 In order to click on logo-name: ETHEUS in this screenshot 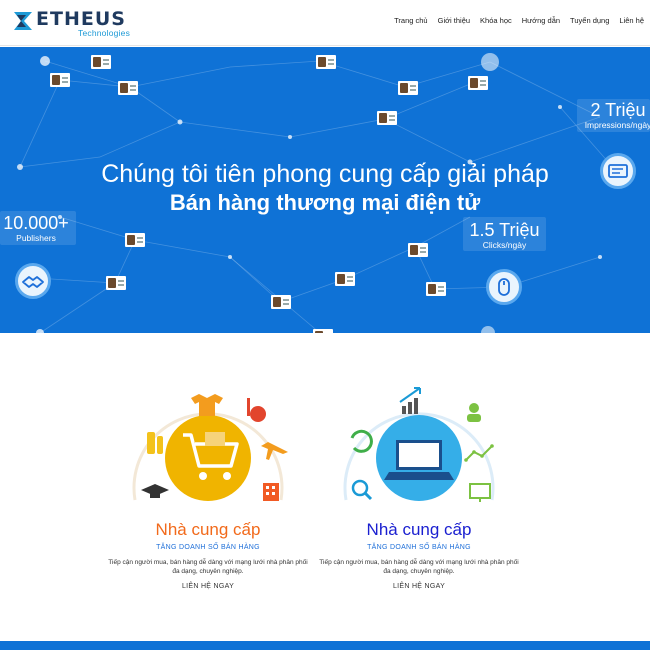, I will do `click(81, 19)`.